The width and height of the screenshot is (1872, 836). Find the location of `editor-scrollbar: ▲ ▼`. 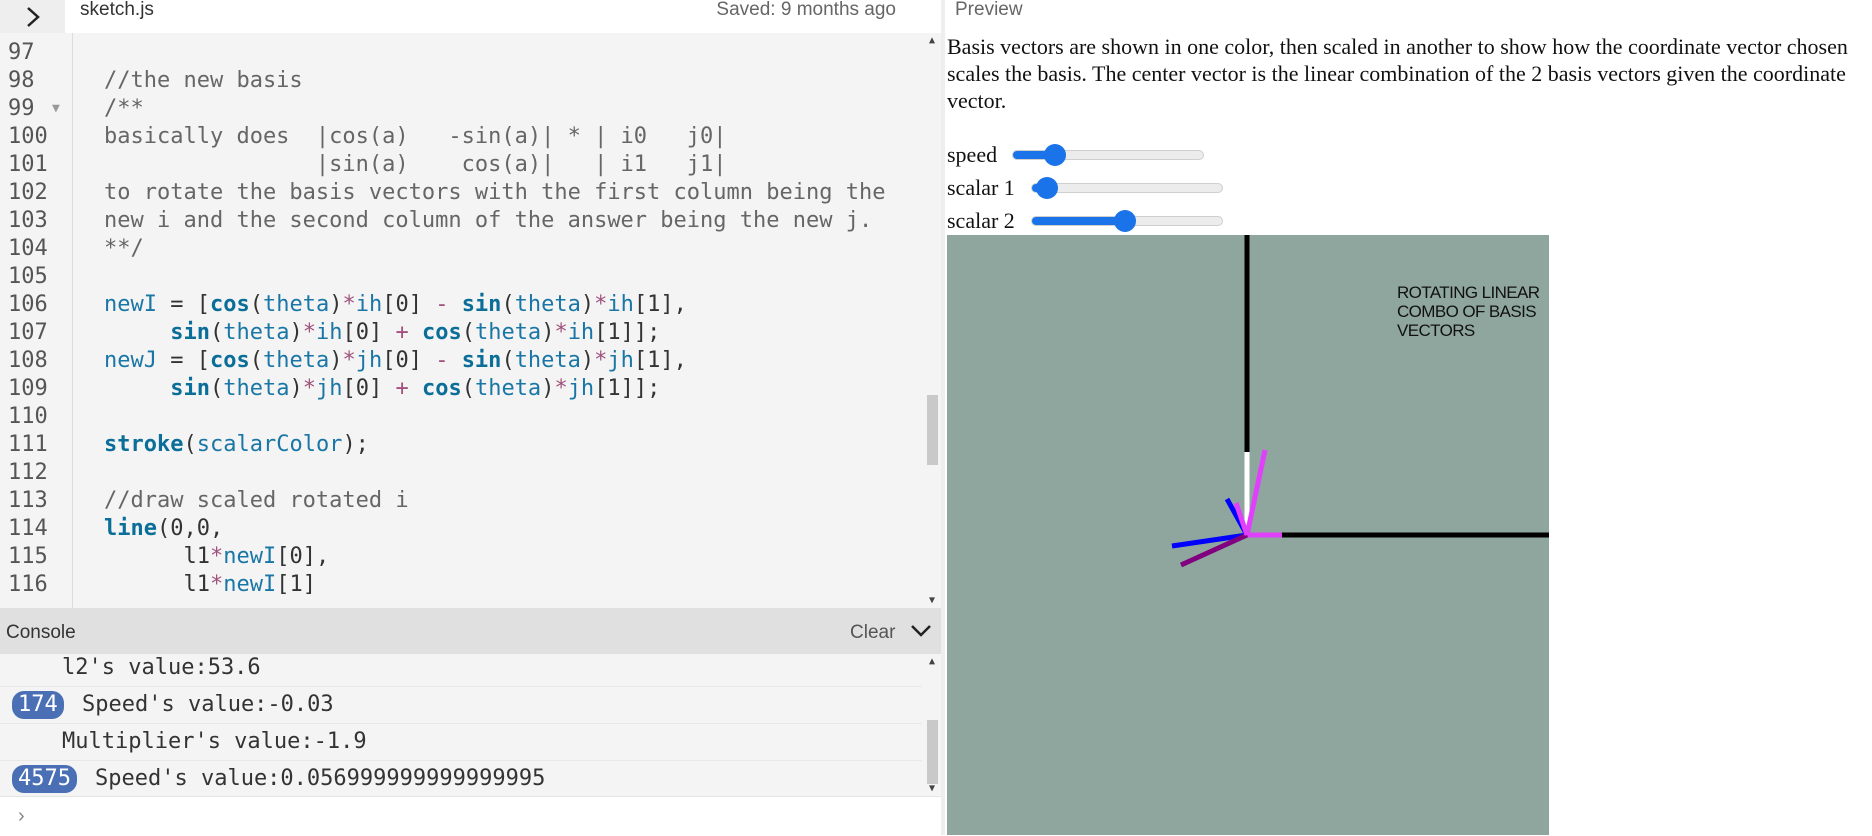

editor-scrollbar: ▲ ▼ is located at coordinates (932, 320).